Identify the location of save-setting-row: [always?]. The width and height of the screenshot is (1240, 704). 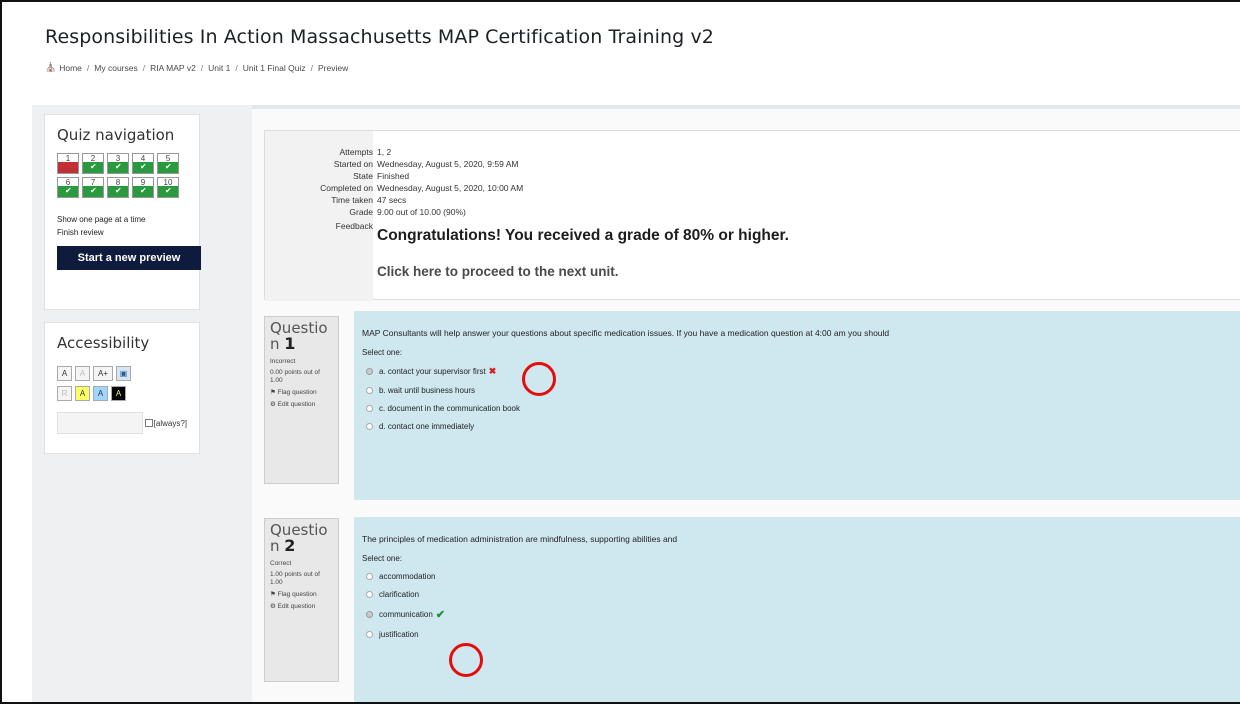
(122, 423).